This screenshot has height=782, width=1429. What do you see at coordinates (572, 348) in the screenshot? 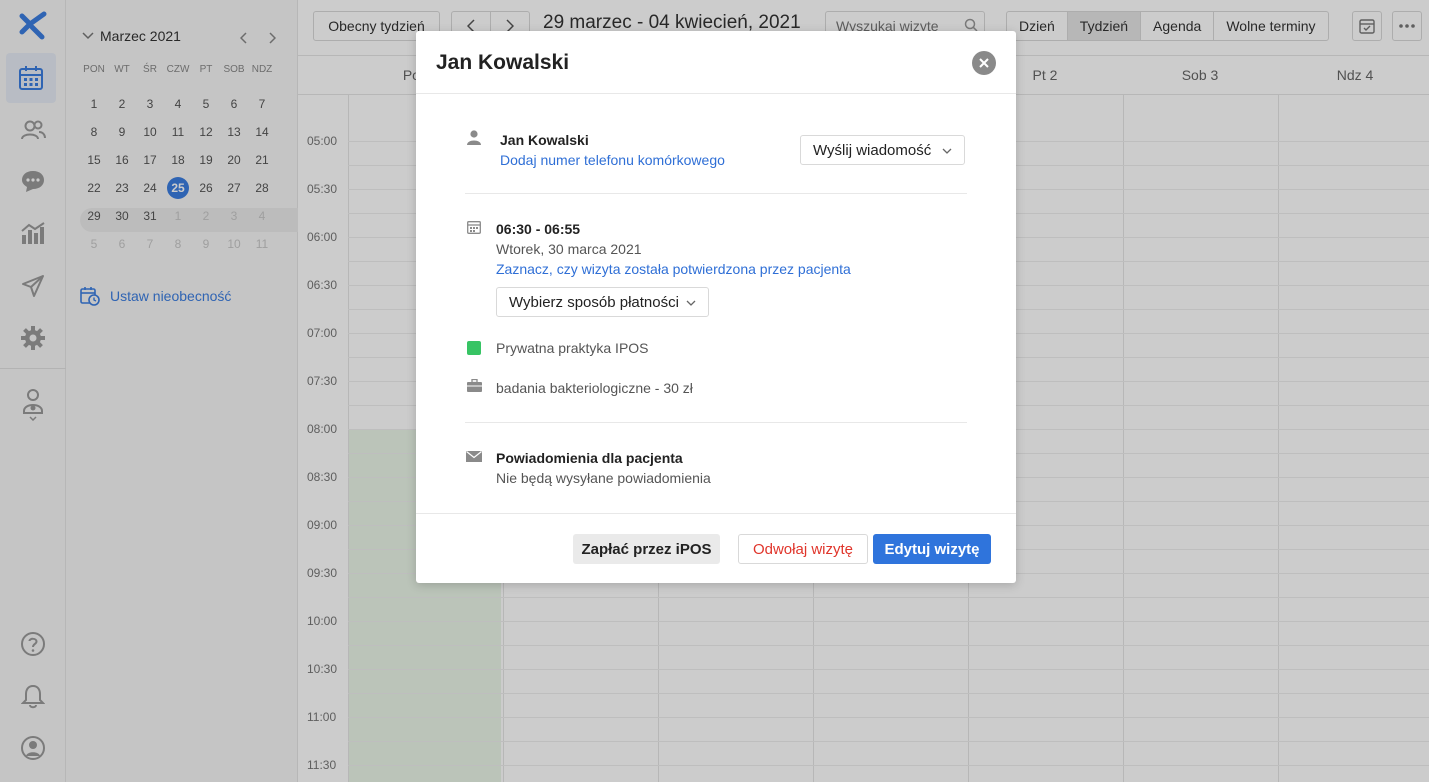
I see `practice-name: Prywatna praktyka IPOS` at bounding box center [572, 348].